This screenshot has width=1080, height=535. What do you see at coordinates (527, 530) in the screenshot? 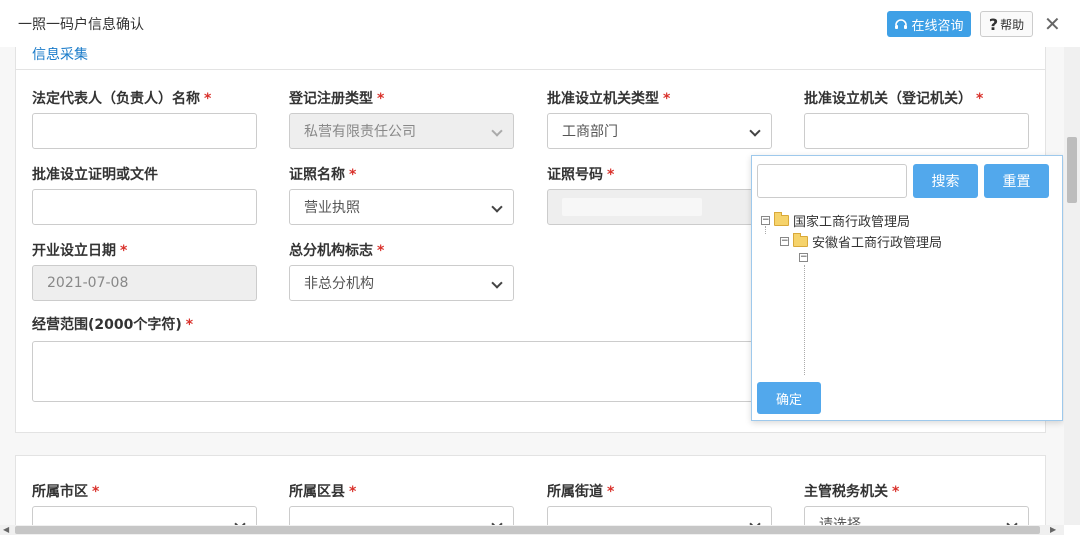
I see `horizontal-scroll-thumb` at bounding box center [527, 530].